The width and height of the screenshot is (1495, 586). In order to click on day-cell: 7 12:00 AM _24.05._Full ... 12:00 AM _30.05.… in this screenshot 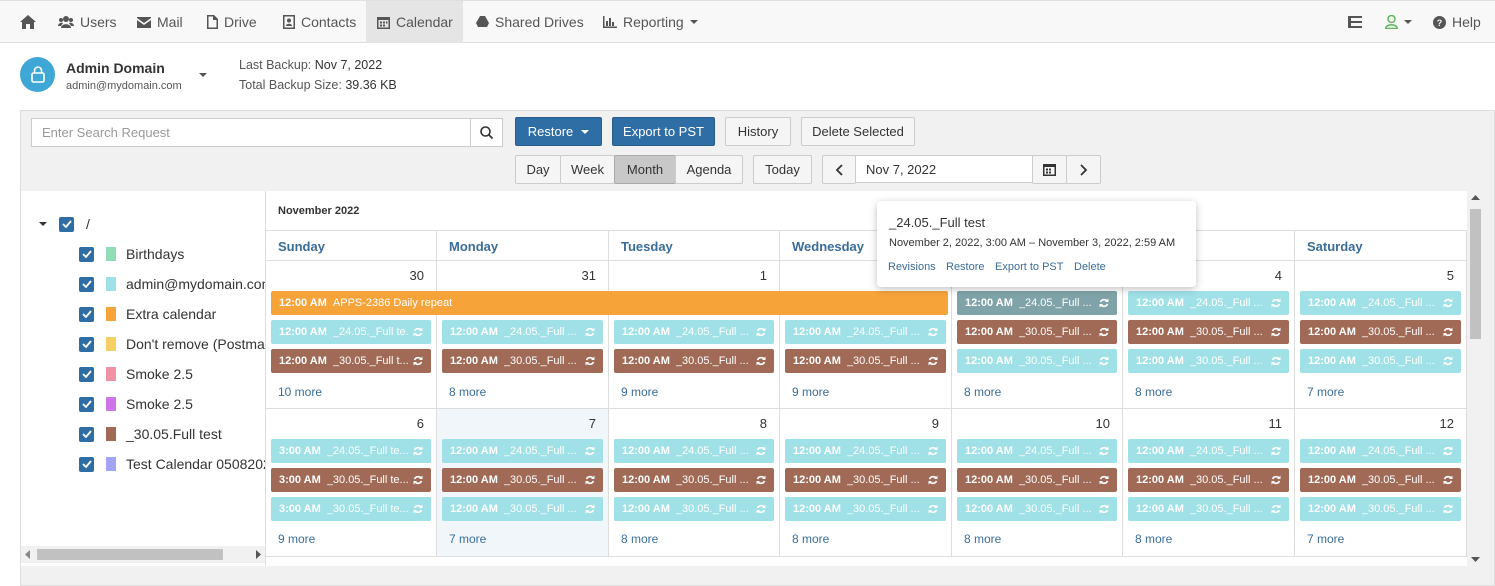, I will do `click(523, 483)`.